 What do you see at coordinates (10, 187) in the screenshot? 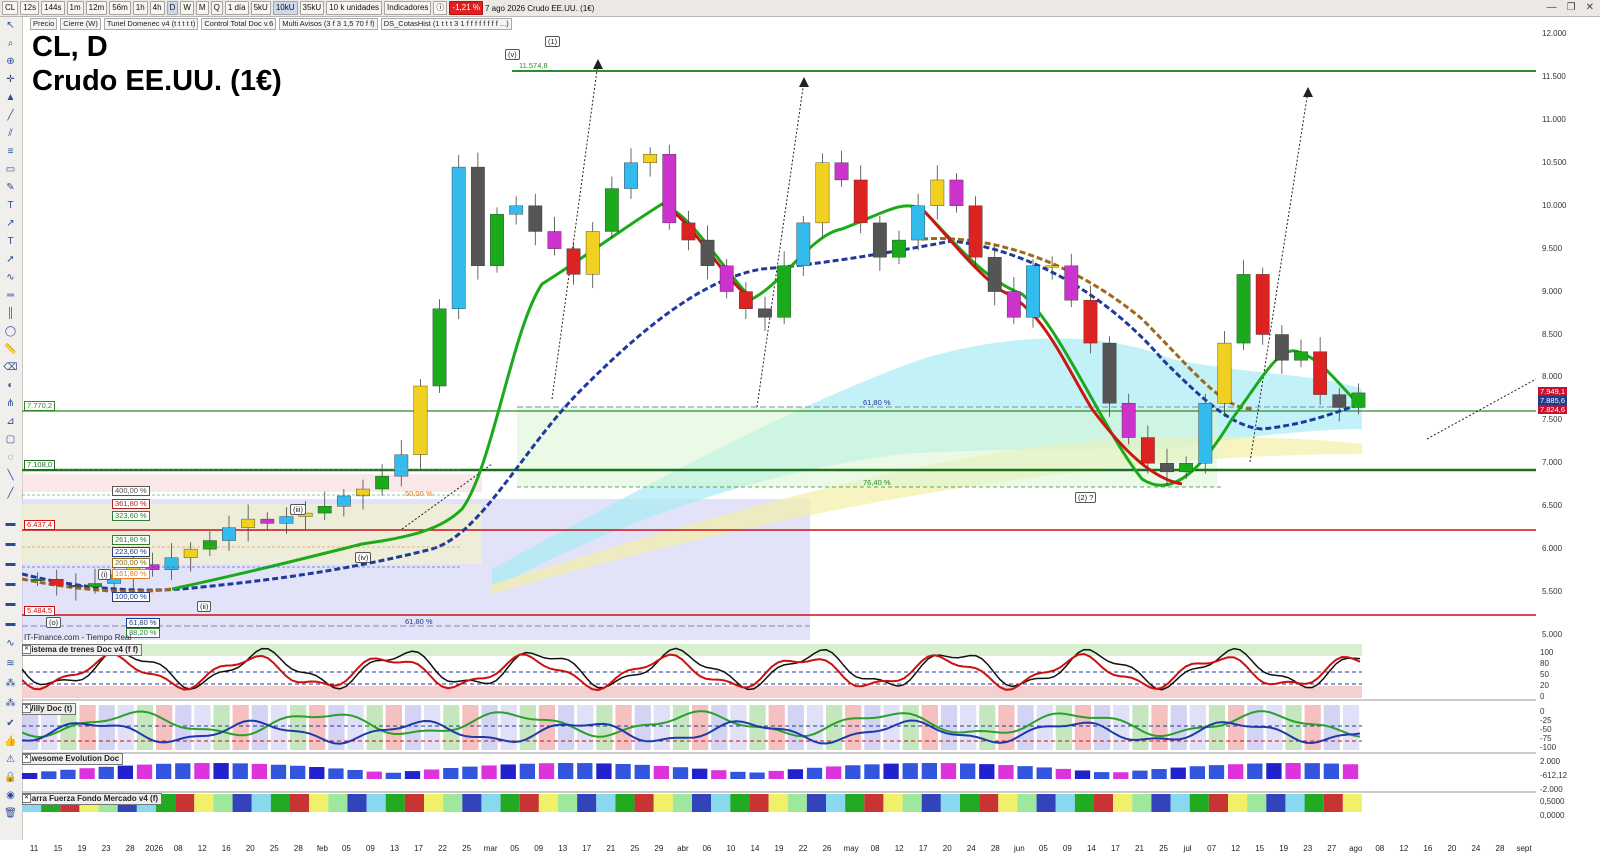
I see `pencil-icon: ✎` at bounding box center [10, 187].